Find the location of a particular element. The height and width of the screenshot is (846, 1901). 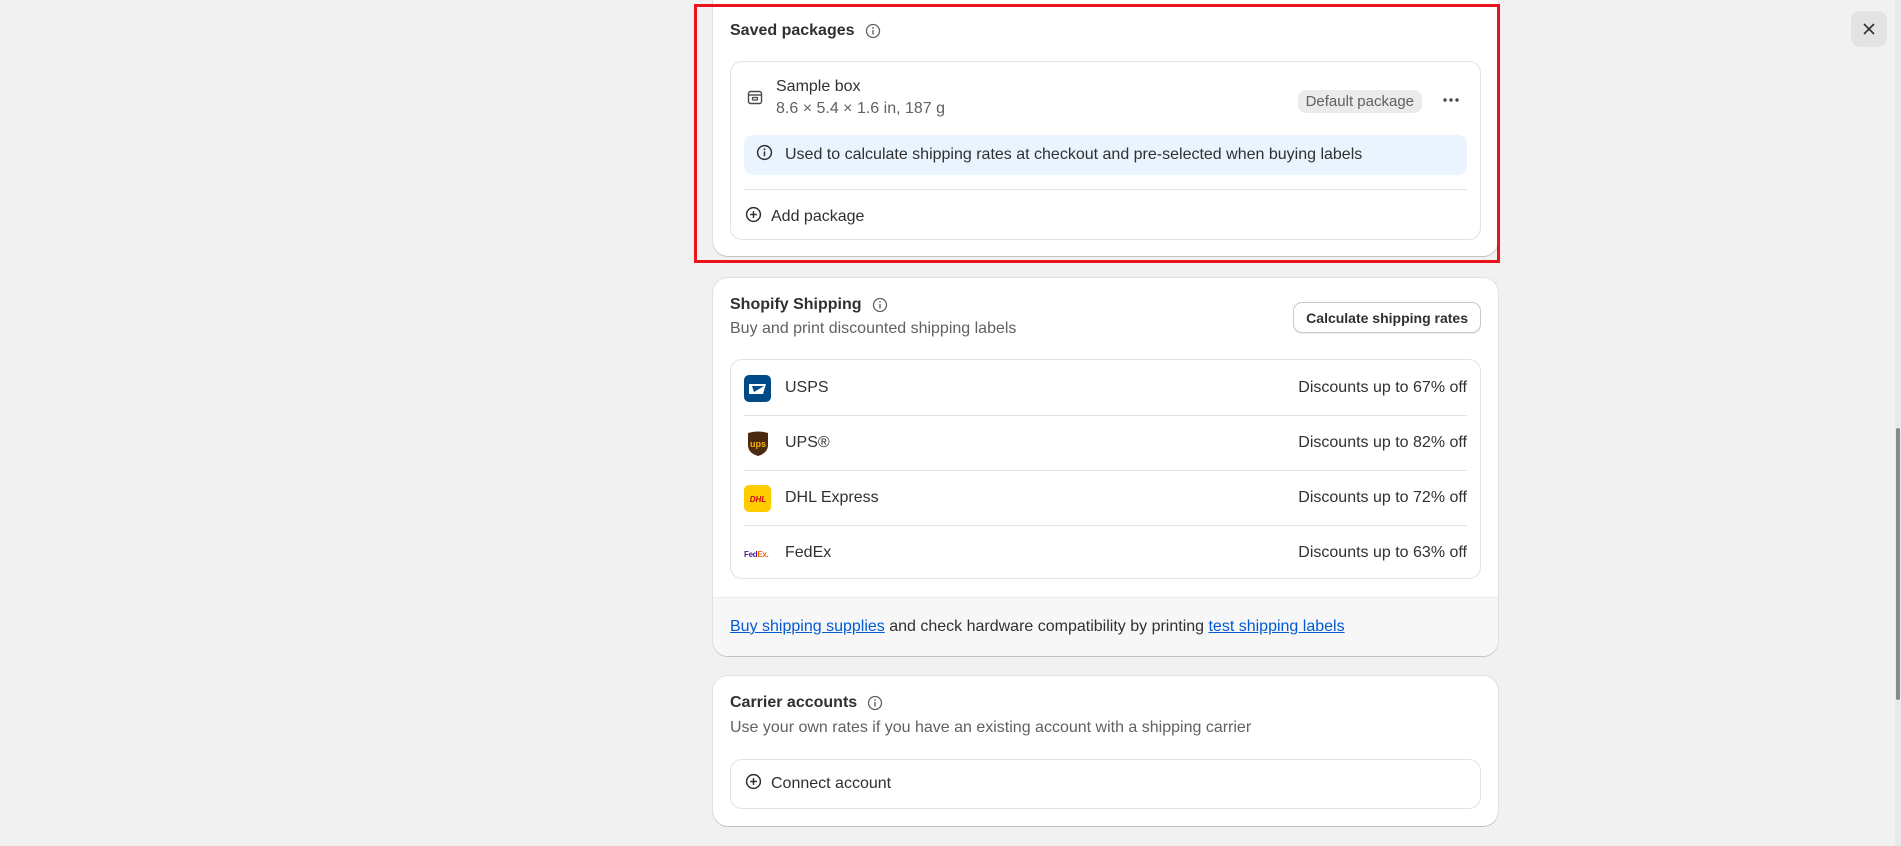

carrier-name: UPS® is located at coordinates (807, 442).